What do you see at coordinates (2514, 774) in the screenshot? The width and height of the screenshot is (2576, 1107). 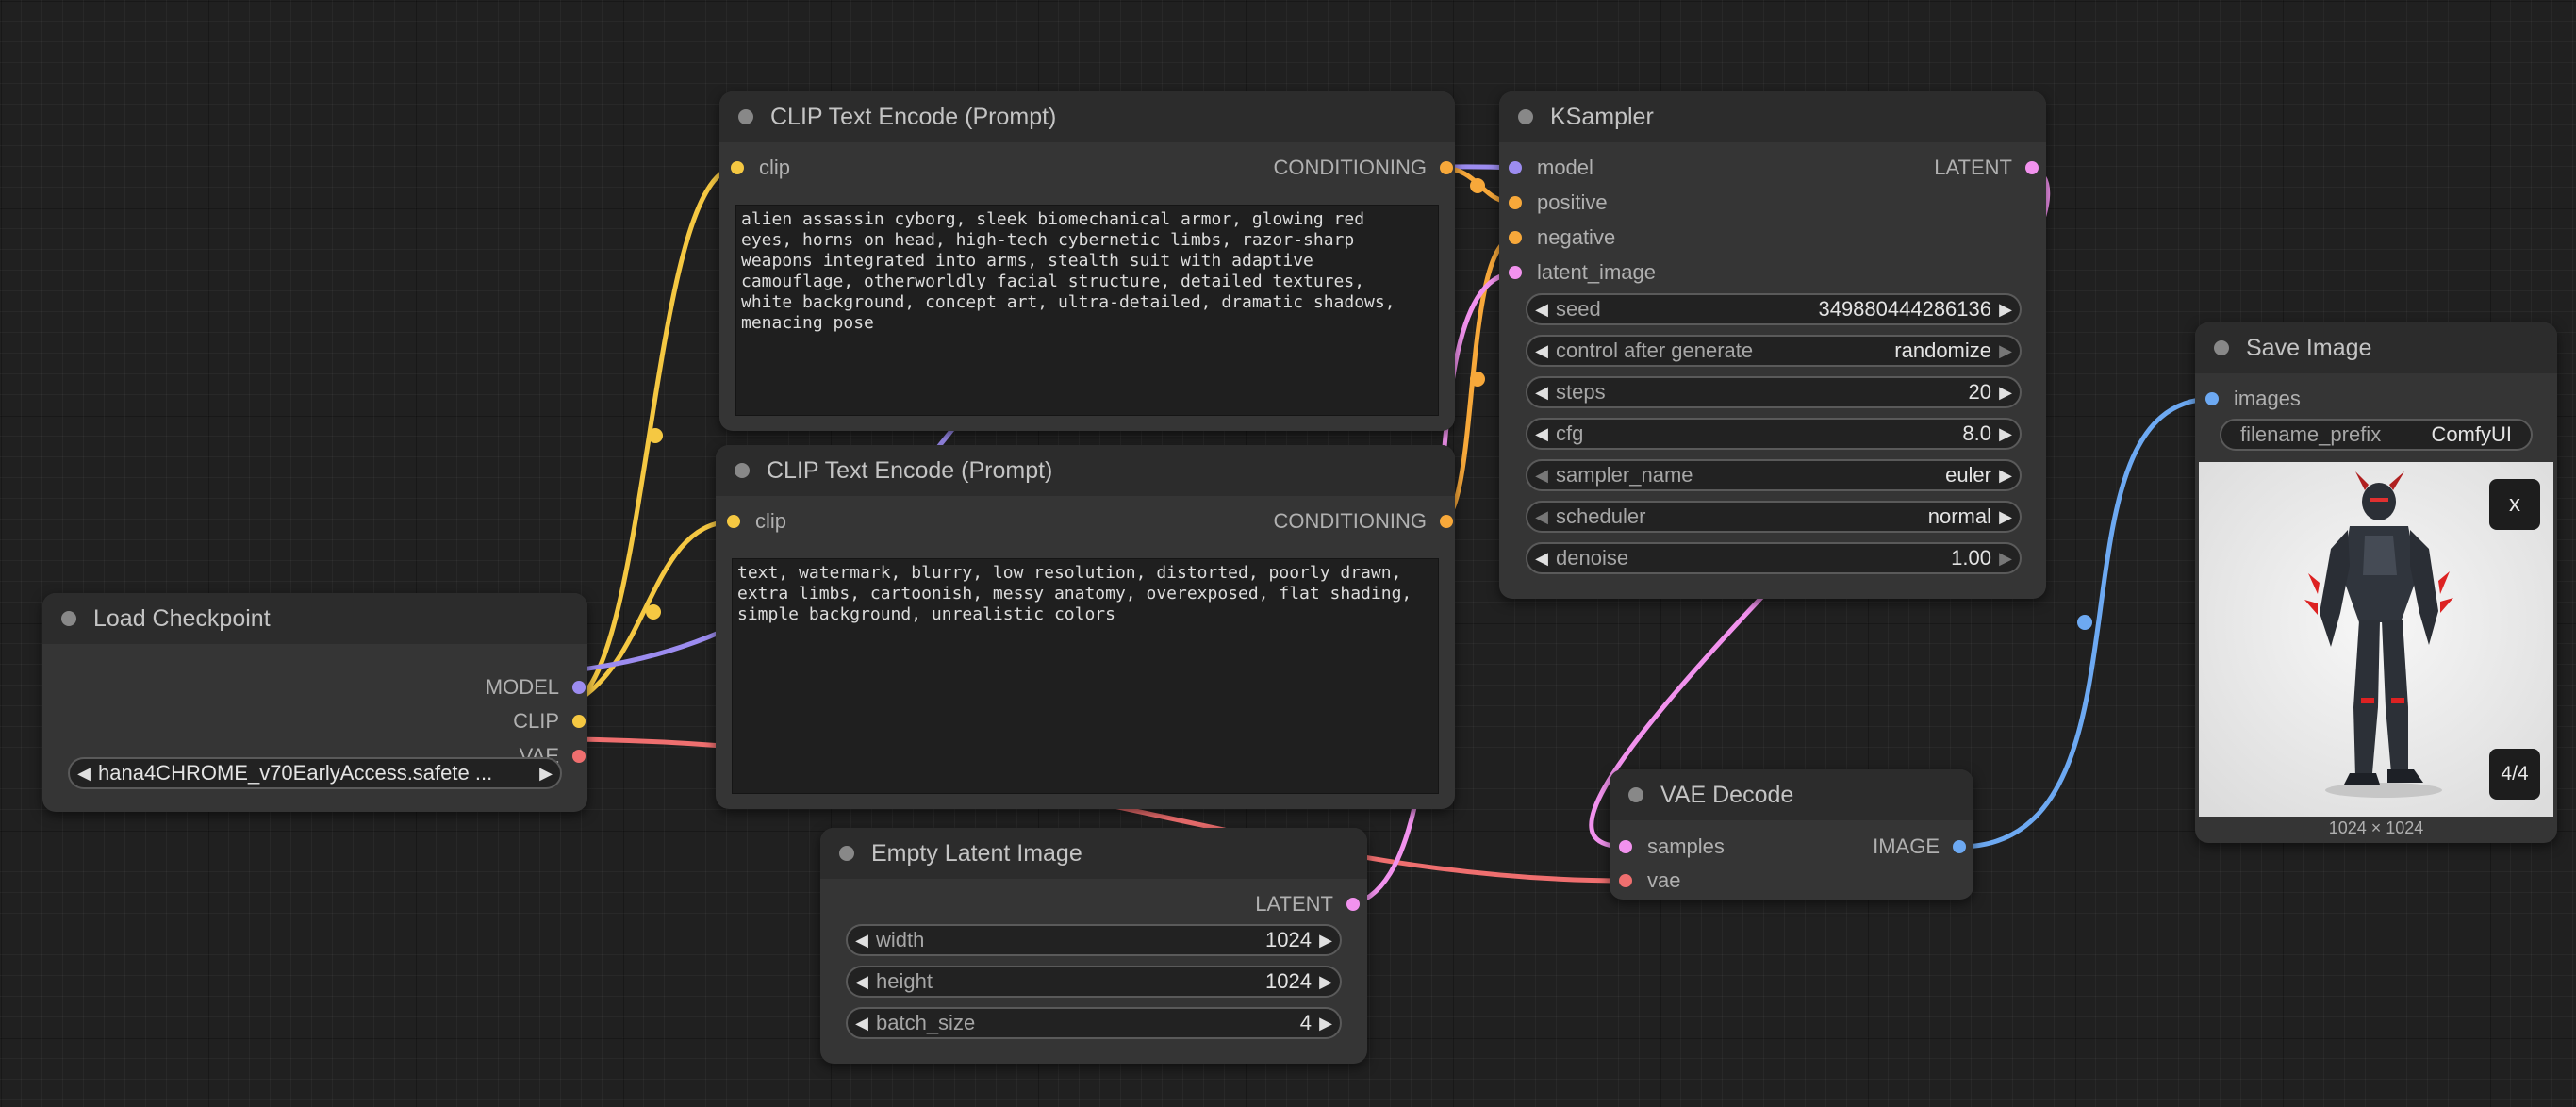 I see `image-counter: 4/4` at bounding box center [2514, 774].